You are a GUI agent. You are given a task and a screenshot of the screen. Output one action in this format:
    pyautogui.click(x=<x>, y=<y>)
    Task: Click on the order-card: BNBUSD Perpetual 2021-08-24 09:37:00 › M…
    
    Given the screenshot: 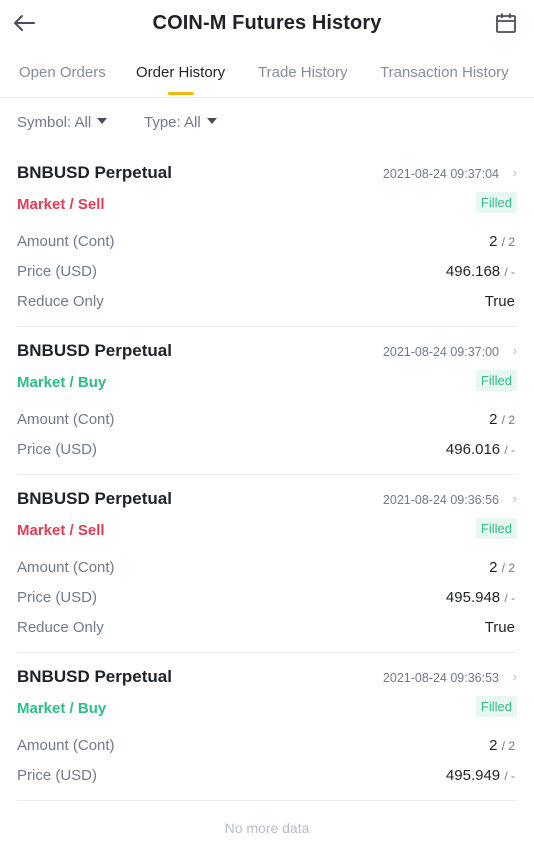 What is the action you would take?
    pyautogui.click(x=267, y=408)
    